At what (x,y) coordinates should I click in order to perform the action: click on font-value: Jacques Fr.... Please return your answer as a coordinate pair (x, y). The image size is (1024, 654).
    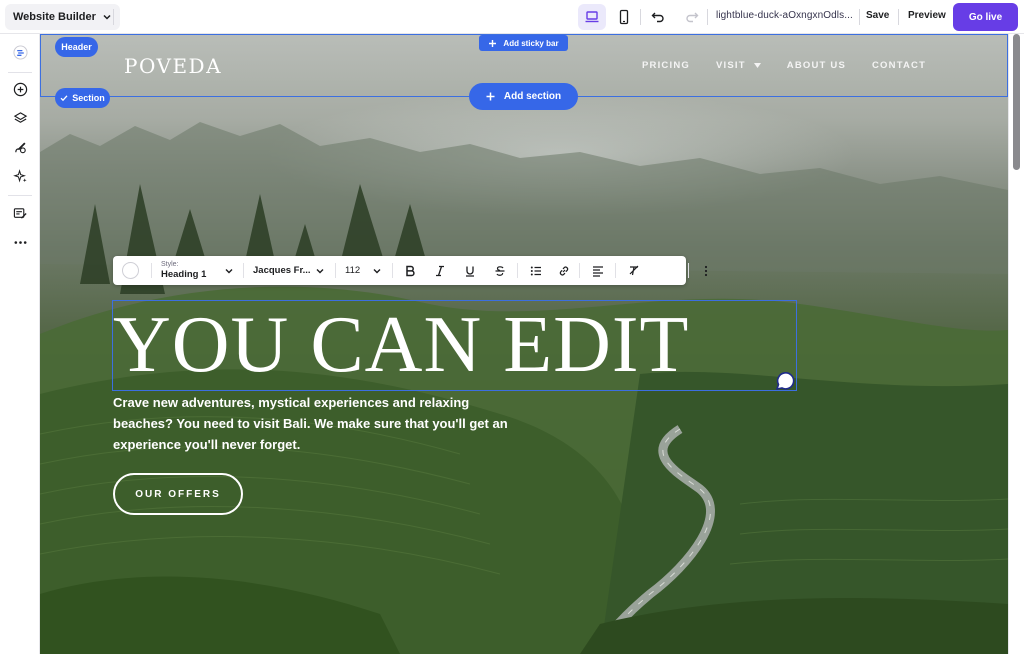
    Looking at the image, I should click on (282, 270).